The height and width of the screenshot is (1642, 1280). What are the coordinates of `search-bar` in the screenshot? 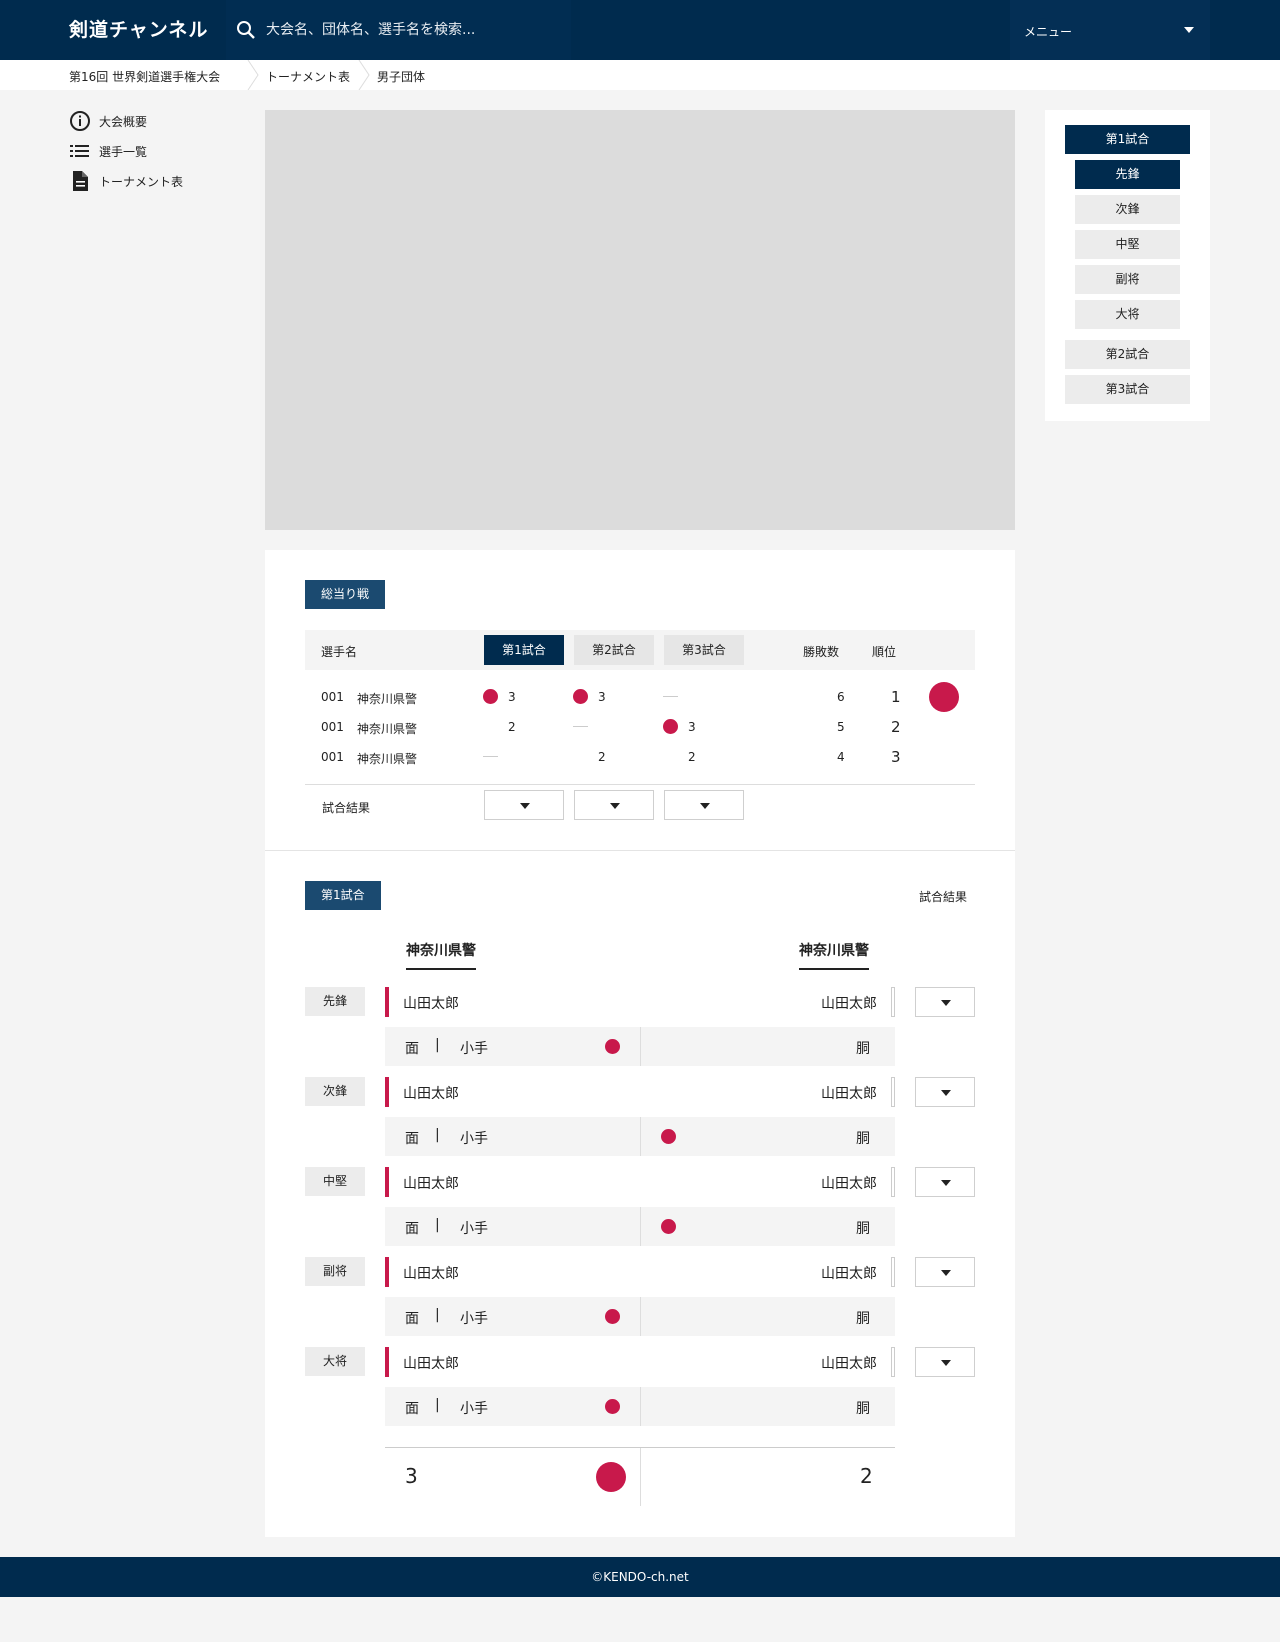 It's located at (398, 30).